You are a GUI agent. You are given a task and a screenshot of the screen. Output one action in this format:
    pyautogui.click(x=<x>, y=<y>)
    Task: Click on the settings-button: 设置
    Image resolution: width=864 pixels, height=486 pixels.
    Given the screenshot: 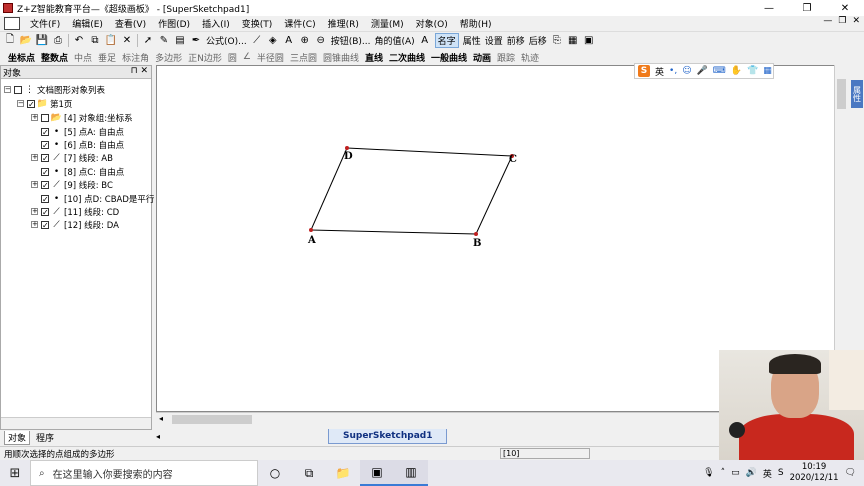 What is the action you would take?
    pyautogui.click(x=494, y=40)
    